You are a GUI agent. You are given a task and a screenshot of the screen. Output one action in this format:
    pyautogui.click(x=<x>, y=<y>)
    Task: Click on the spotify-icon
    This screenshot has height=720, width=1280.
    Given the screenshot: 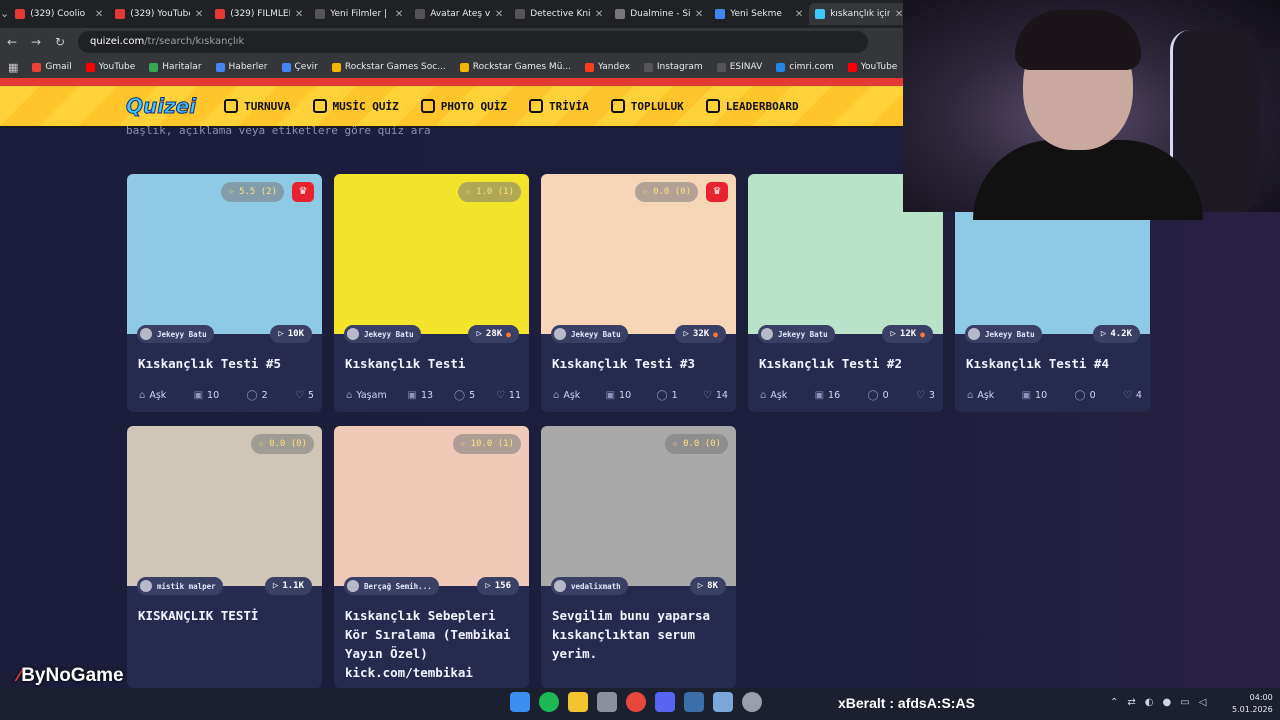 What is the action you would take?
    pyautogui.click(x=549, y=702)
    